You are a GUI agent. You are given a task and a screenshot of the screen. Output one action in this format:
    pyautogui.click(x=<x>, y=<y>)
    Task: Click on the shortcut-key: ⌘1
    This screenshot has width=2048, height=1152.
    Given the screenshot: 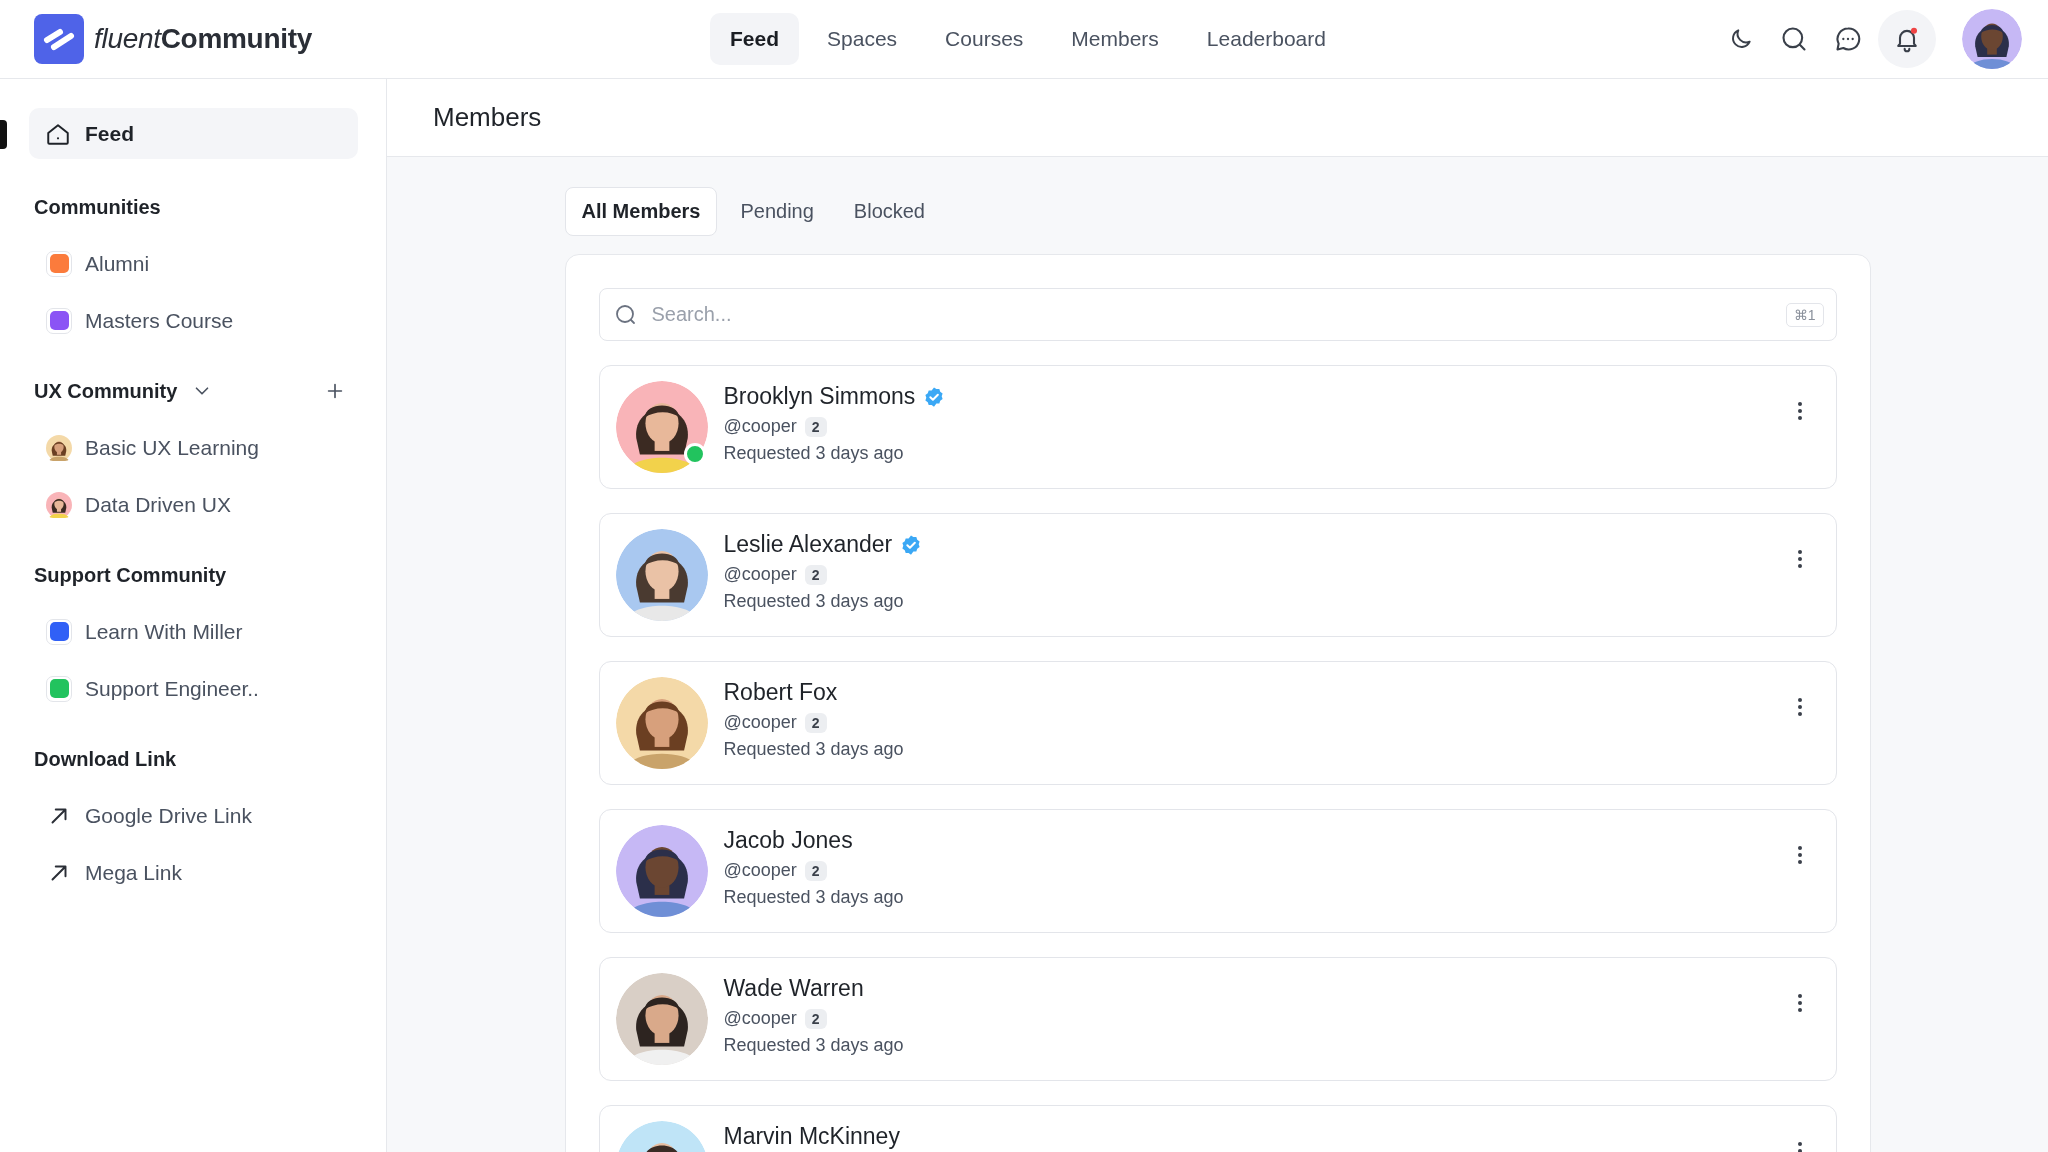 What is the action you would take?
    pyautogui.click(x=1804, y=314)
    